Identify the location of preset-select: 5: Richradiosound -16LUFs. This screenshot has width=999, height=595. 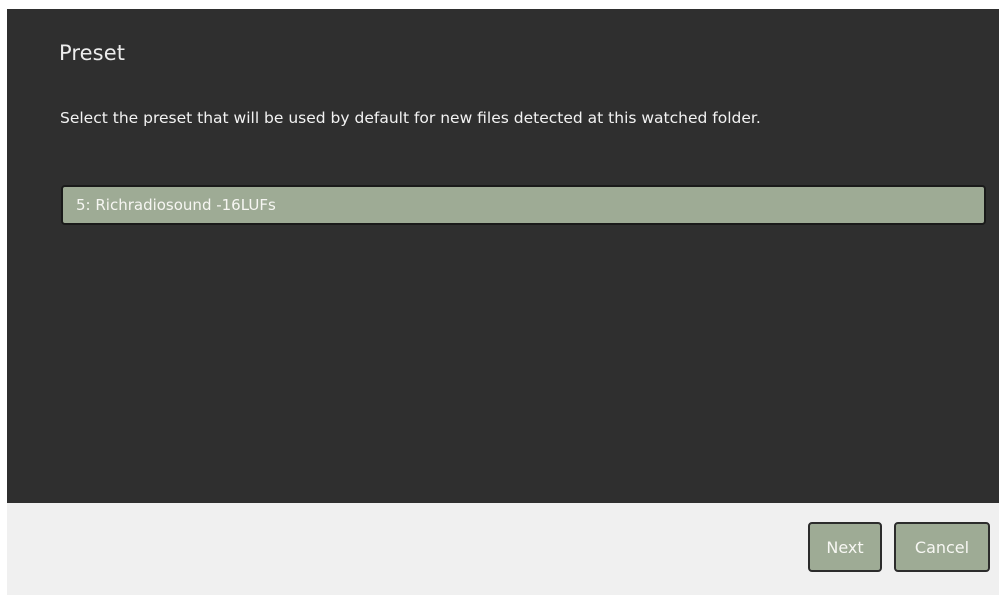
(523, 205).